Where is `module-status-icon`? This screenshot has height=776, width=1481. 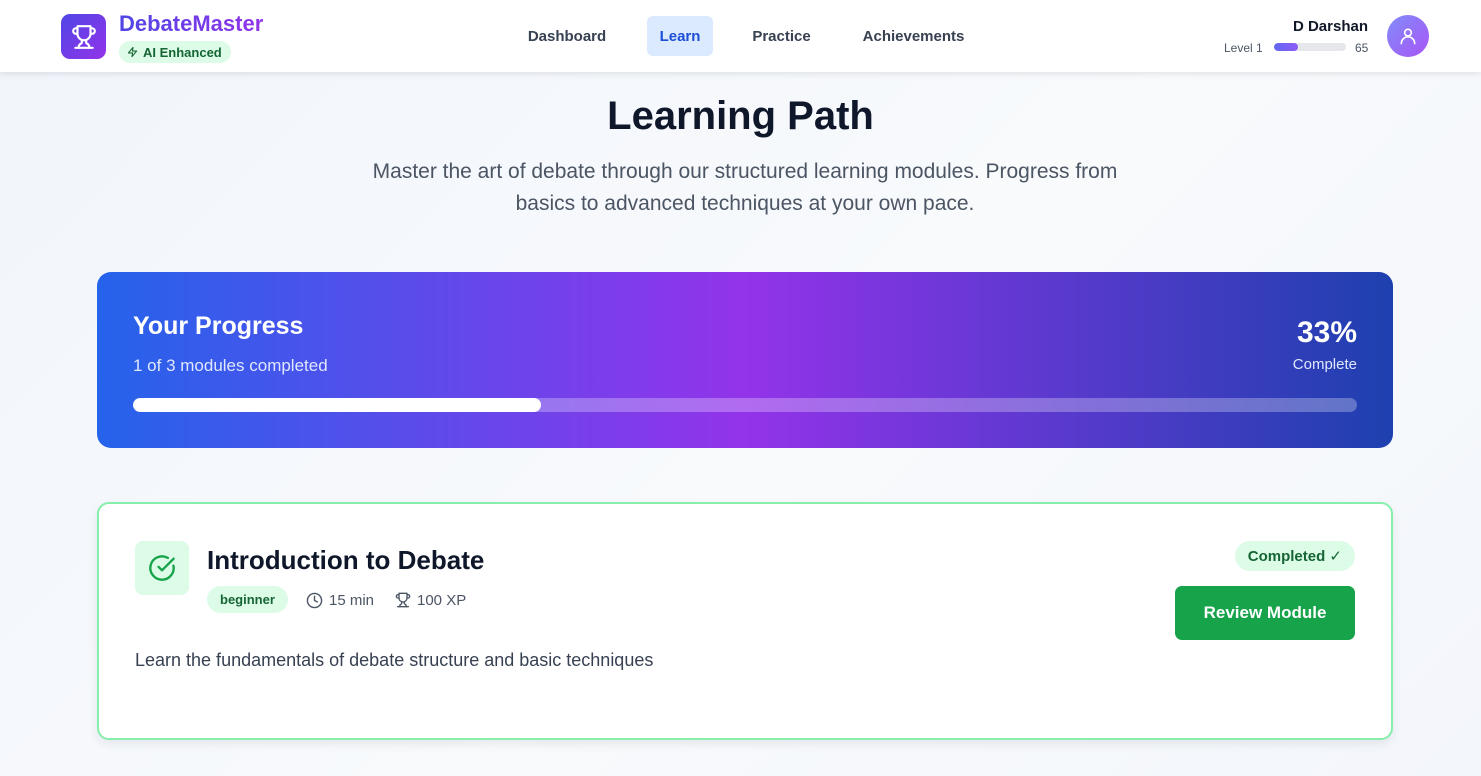
module-status-icon is located at coordinates (162, 568).